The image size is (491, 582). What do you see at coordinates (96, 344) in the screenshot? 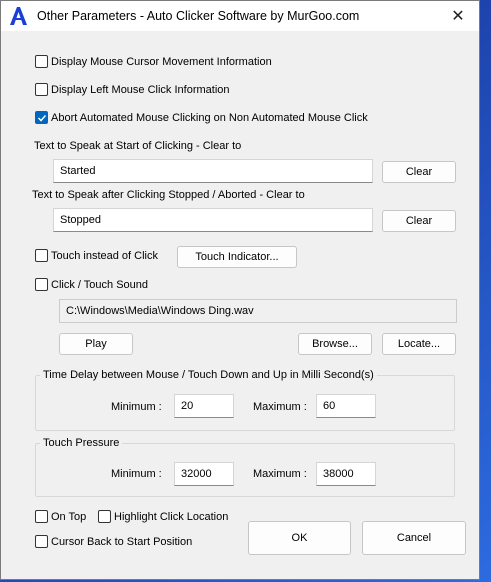
I see `play-button: Play` at bounding box center [96, 344].